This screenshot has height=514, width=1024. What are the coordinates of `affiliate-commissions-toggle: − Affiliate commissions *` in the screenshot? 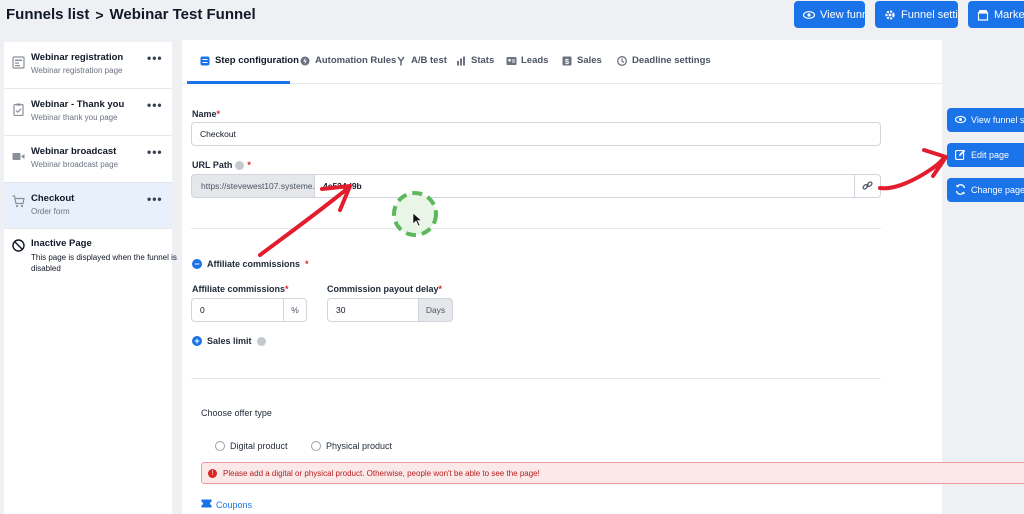 It's located at (250, 264).